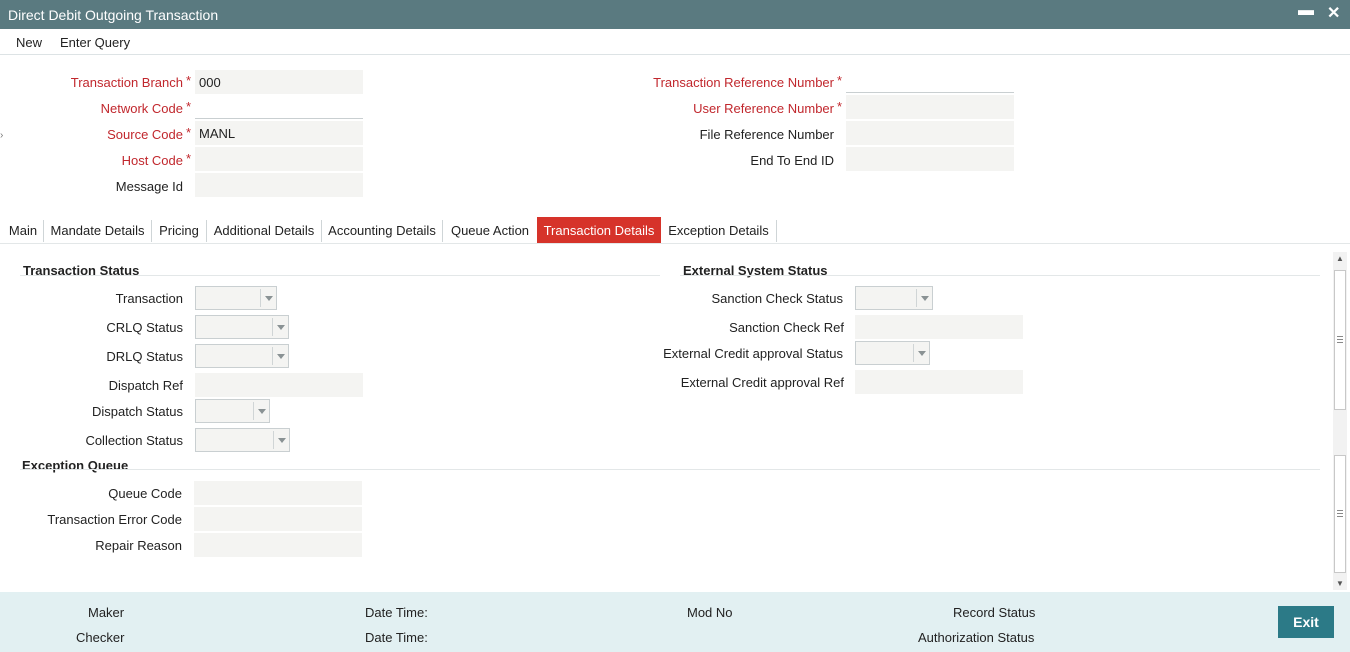  Describe the element at coordinates (976, 637) in the screenshot. I see `authorization-status-label: Authorization Status` at that location.